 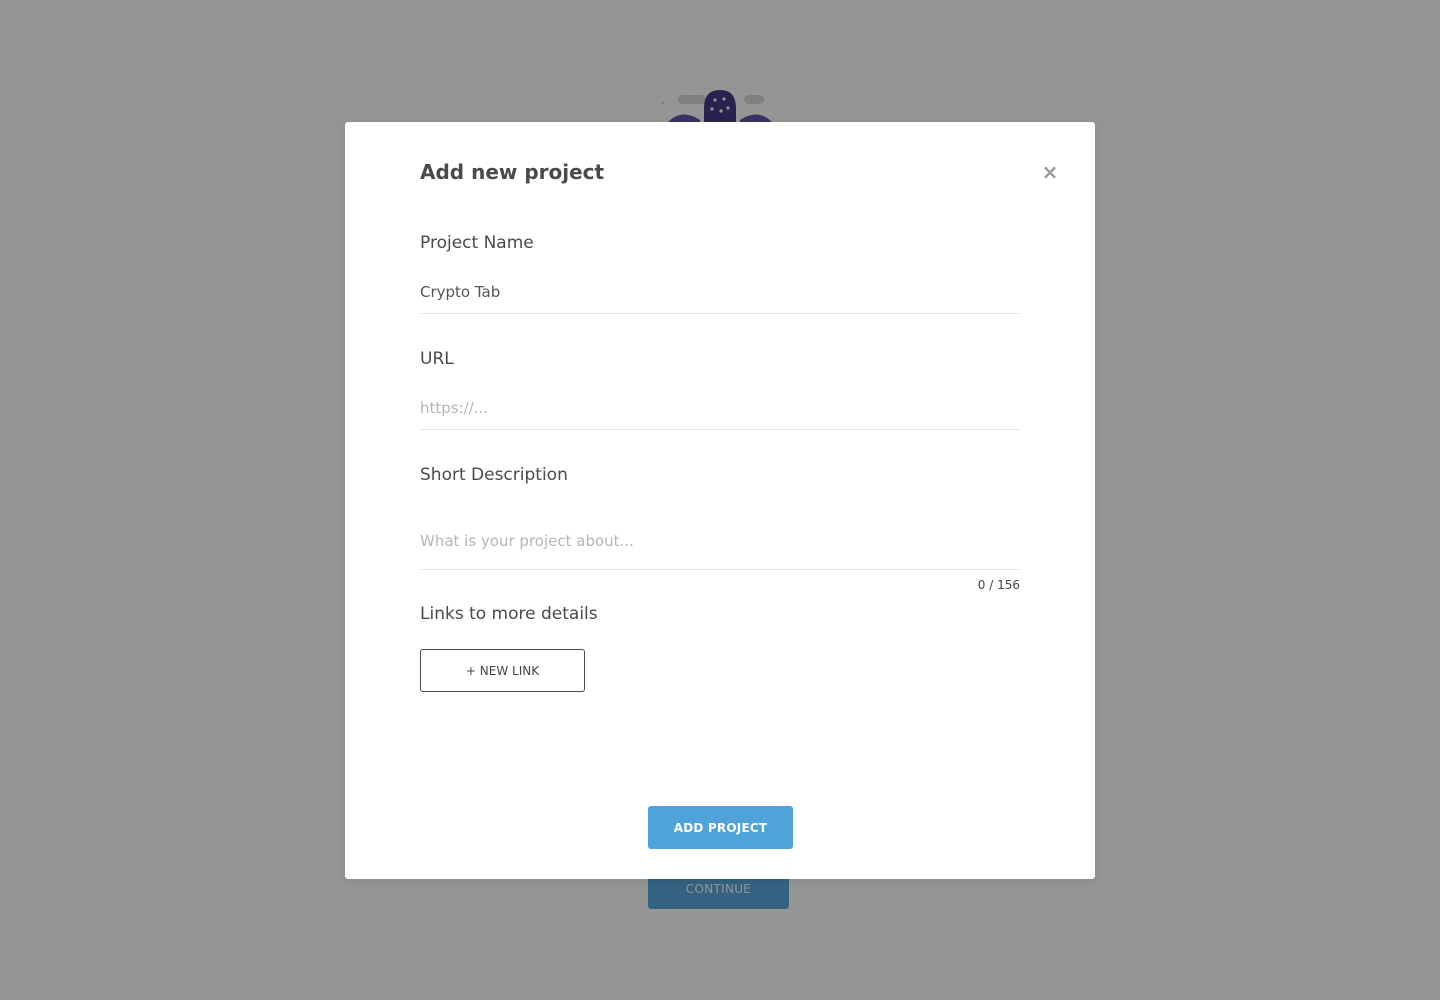 What do you see at coordinates (437, 359) in the screenshot?
I see `url-label: URL` at bounding box center [437, 359].